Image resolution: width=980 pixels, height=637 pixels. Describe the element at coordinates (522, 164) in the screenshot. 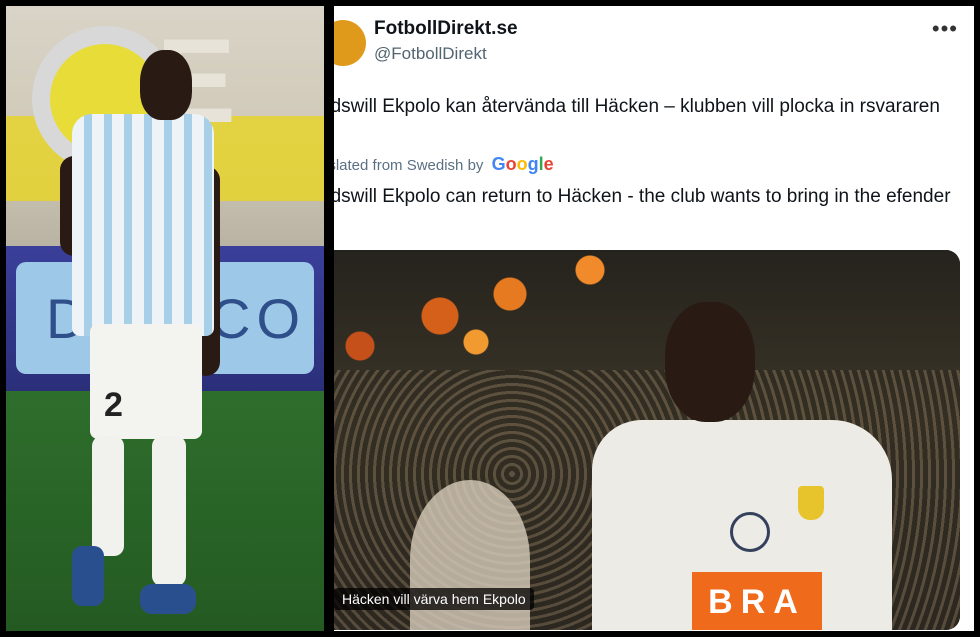

I see `google-logo: Google` at that location.